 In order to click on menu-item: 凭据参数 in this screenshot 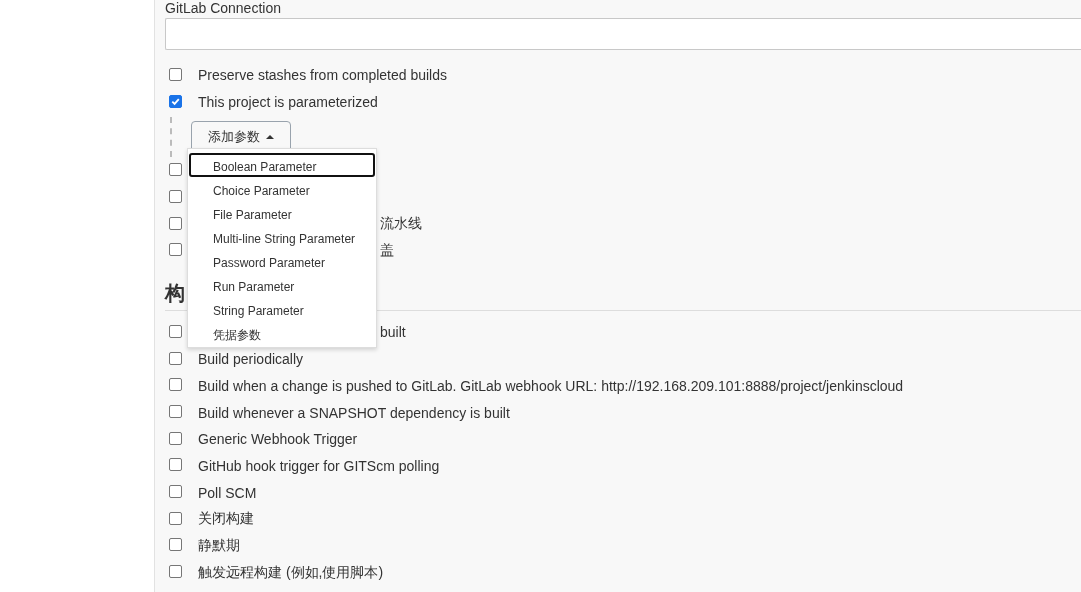, I will do `click(282, 333)`.